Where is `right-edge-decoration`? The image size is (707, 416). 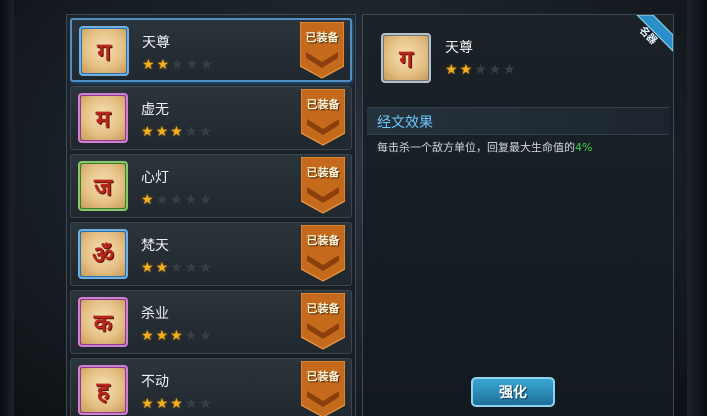
right-edge-decoration is located at coordinates (697, 208).